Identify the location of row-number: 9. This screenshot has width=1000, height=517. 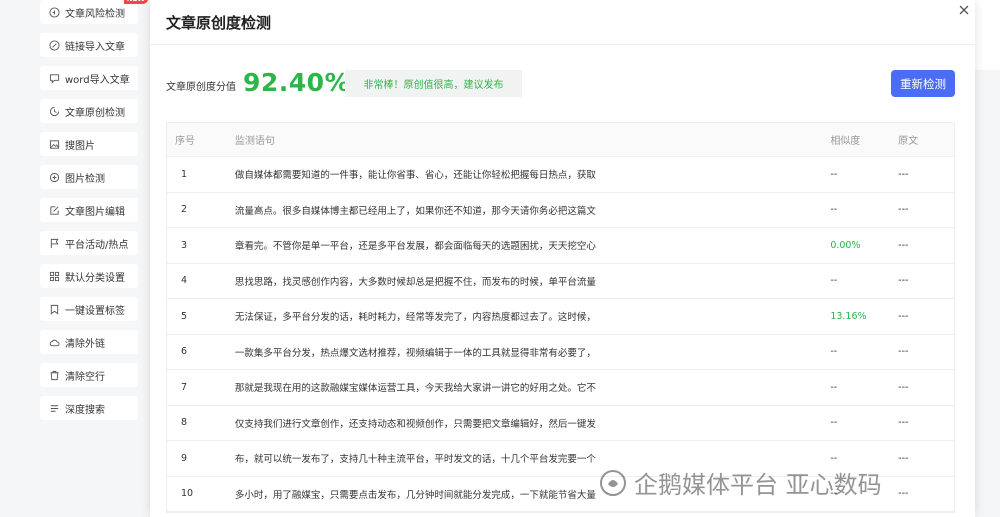
(184, 458).